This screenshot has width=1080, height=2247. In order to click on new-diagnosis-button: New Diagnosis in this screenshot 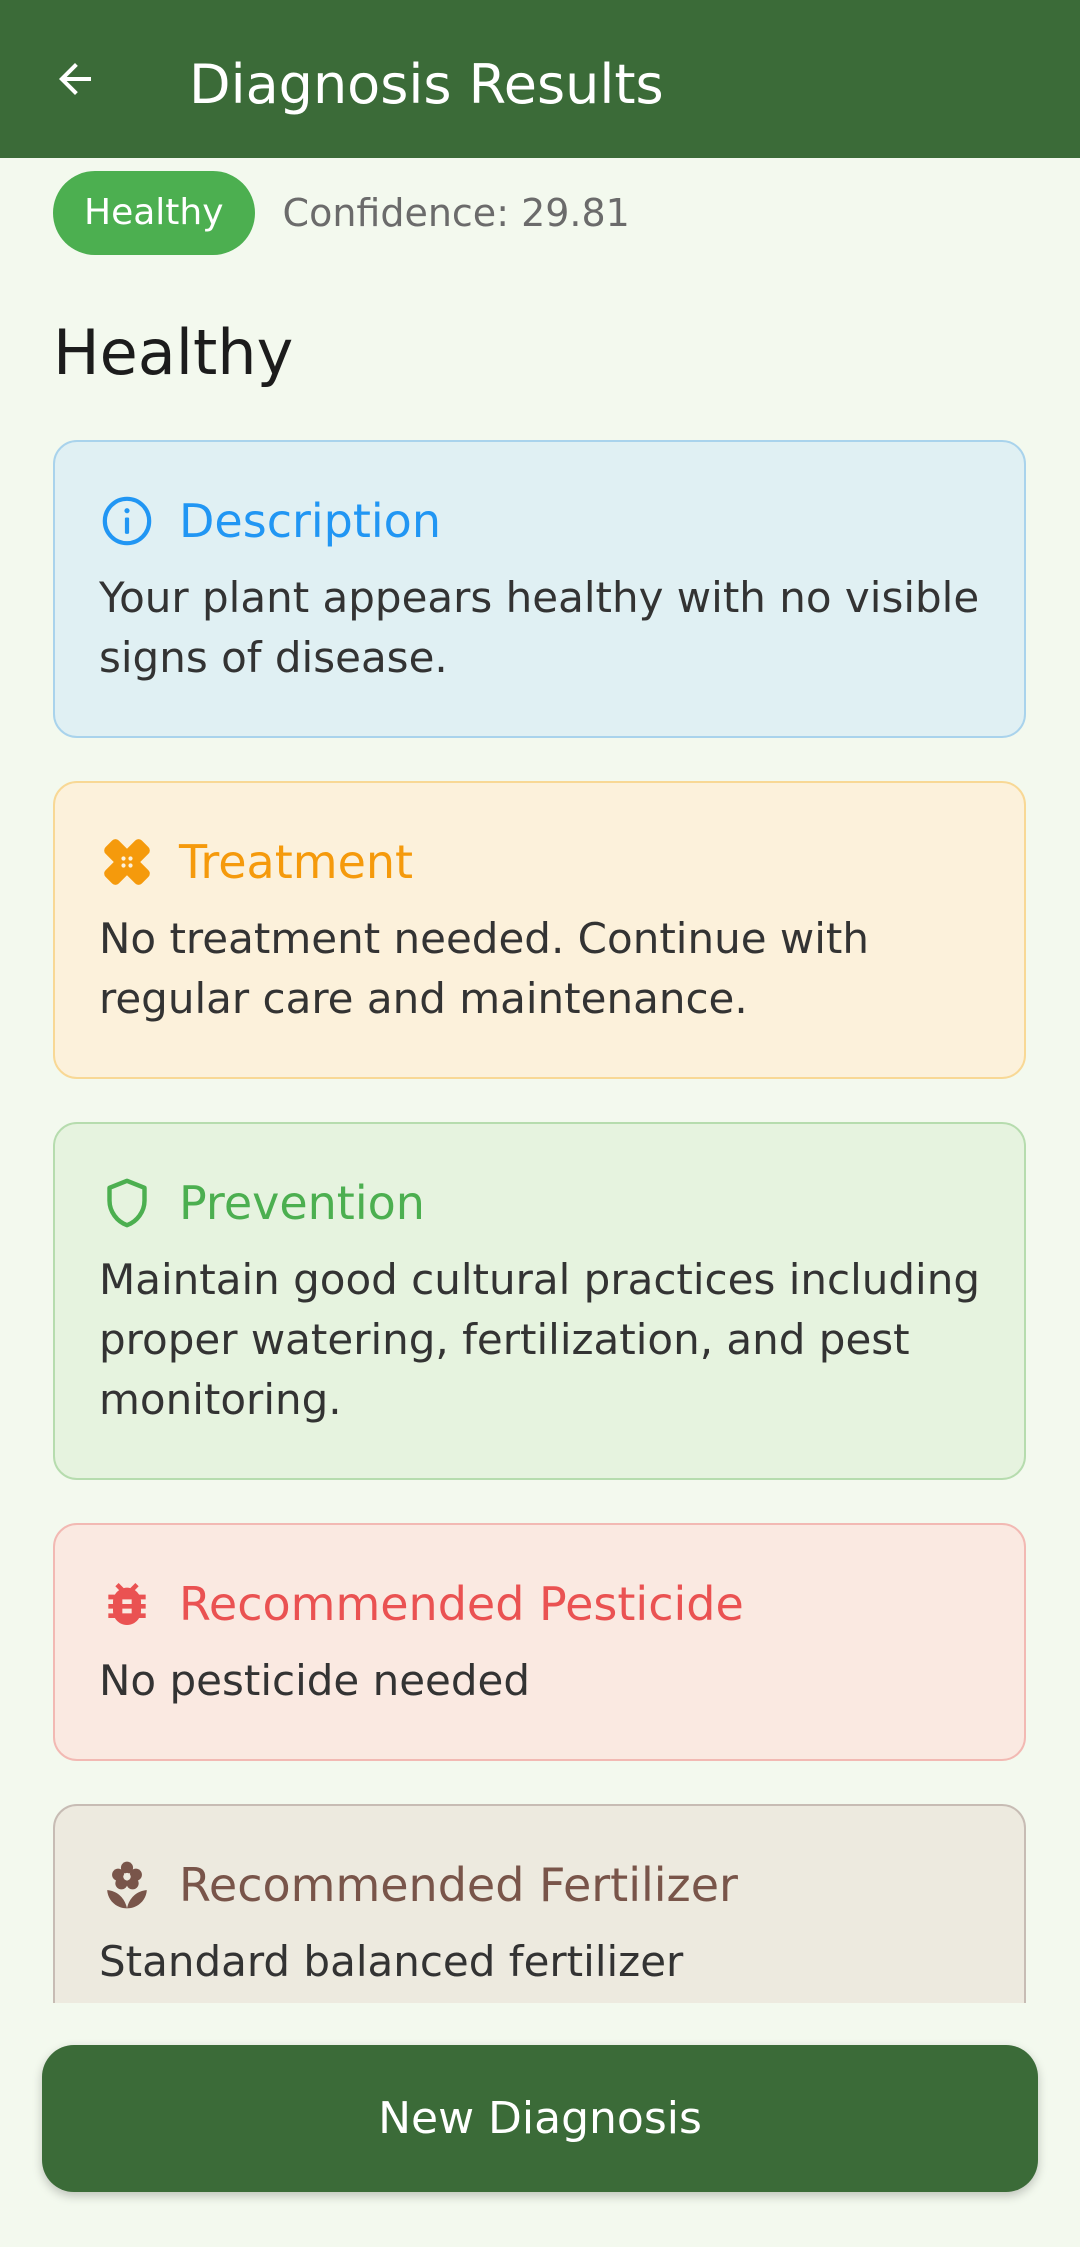, I will do `click(540, 2118)`.